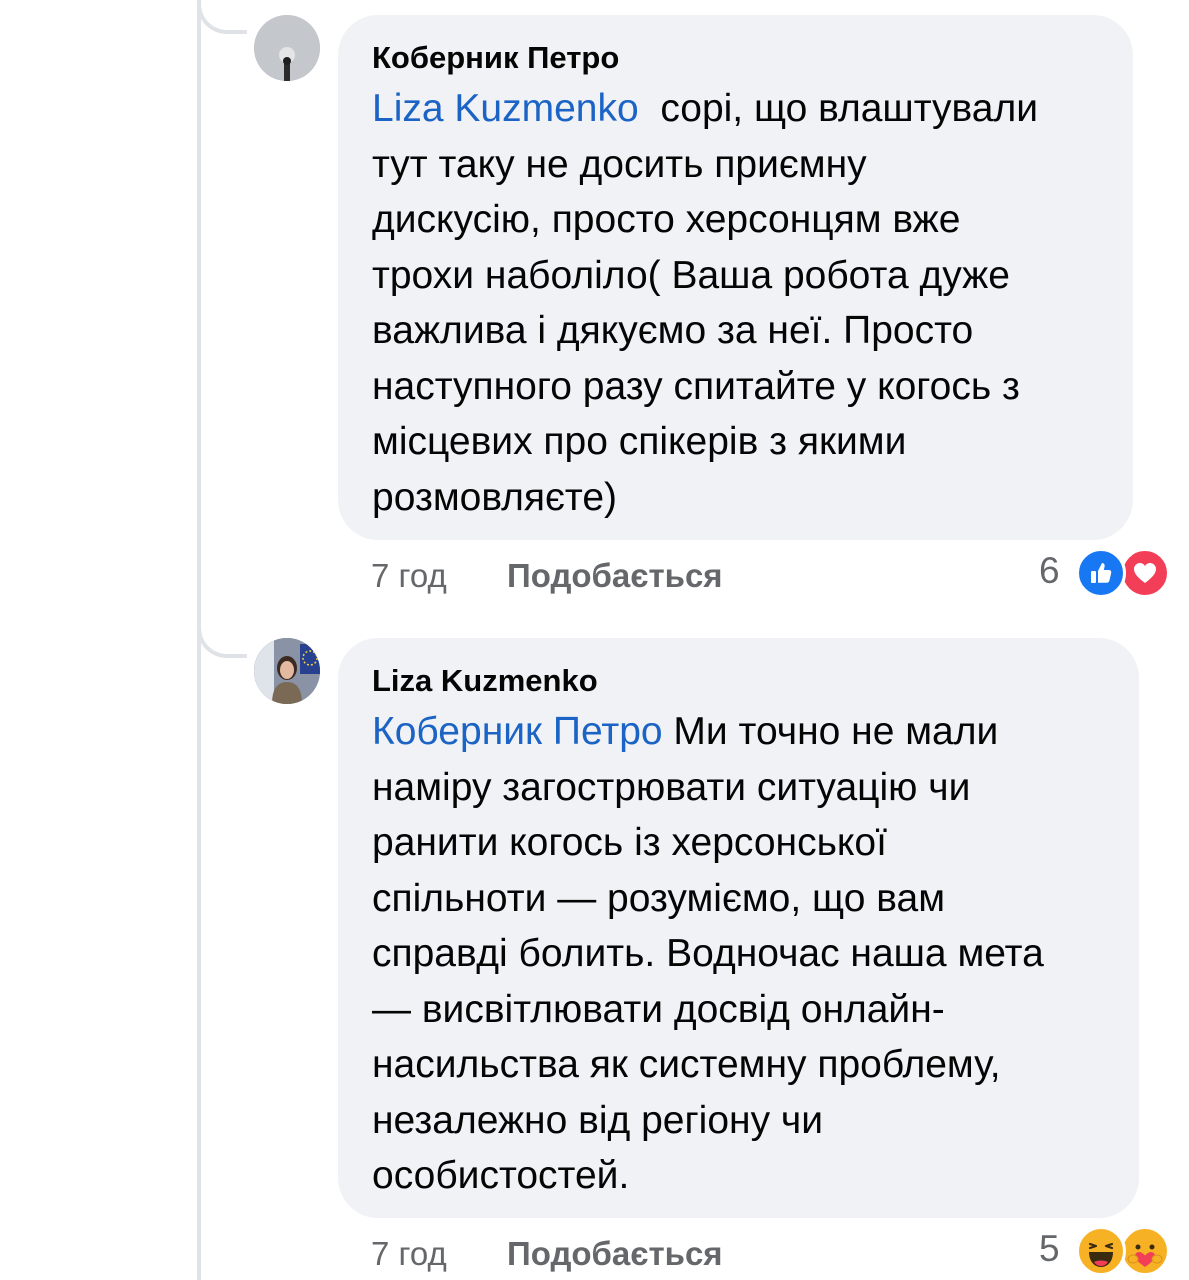 The width and height of the screenshot is (1189, 1280). What do you see at coordinates (696, 386) in the screenshot?
I see `comment-text-line: наступного разу спитайте у когось з` at bounding box center [696, 386].